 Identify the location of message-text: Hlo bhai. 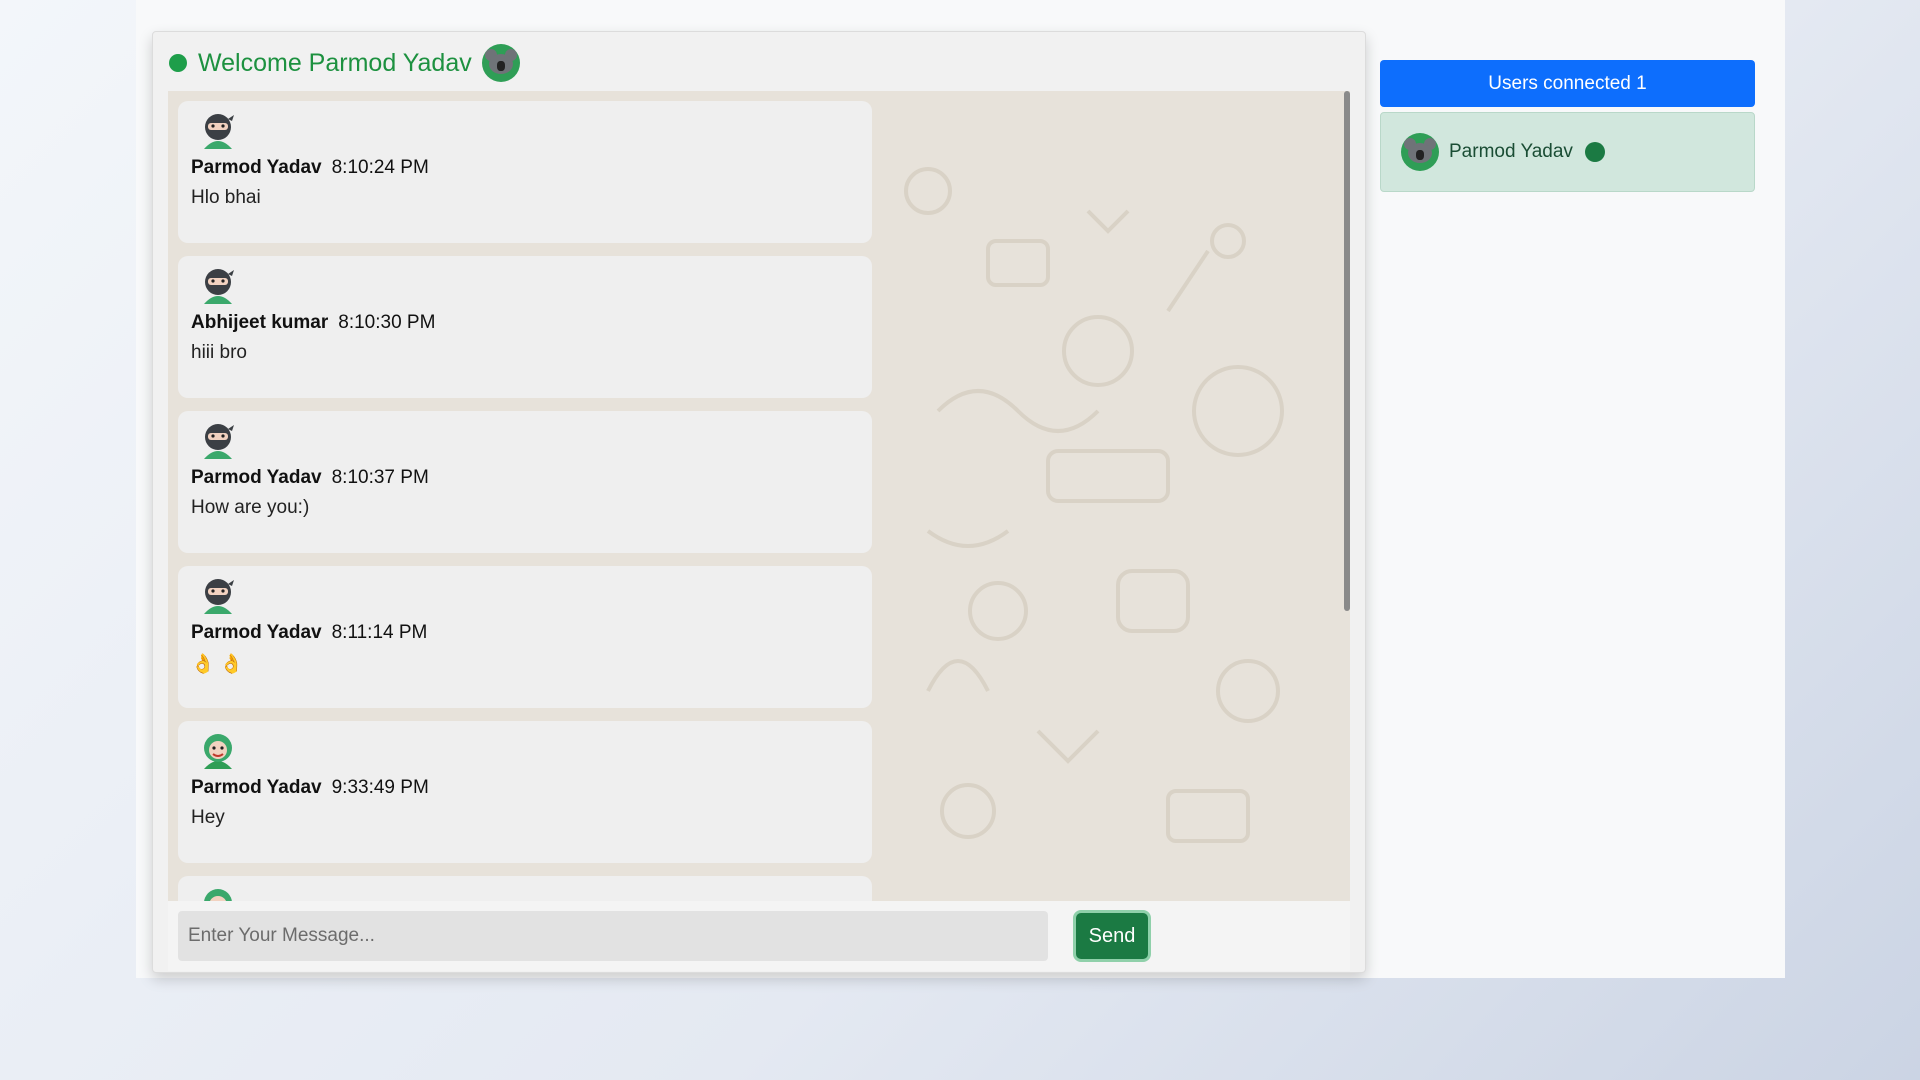
(226, 197).